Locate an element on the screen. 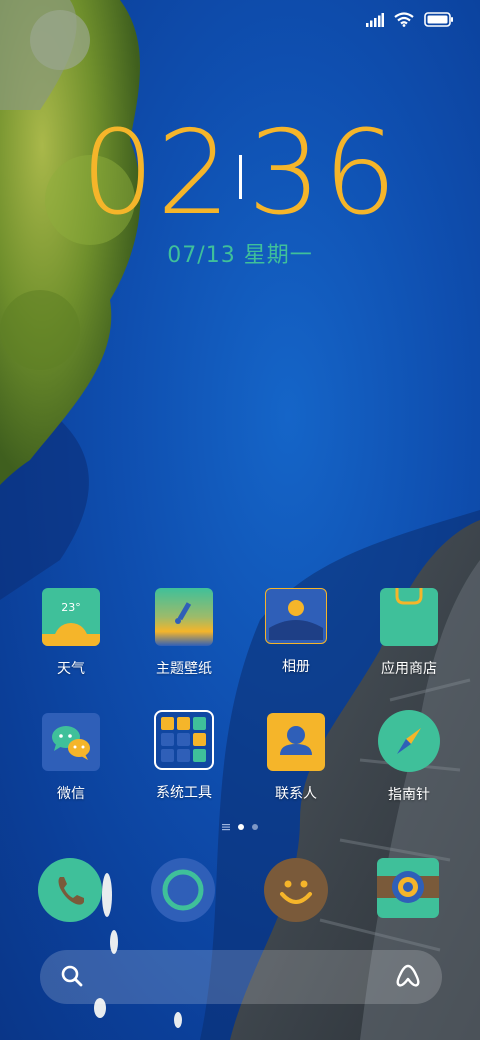 This screenshot has width=480, height=1040. app-label: 主题壁纸 is located at coordinates (184, 669).